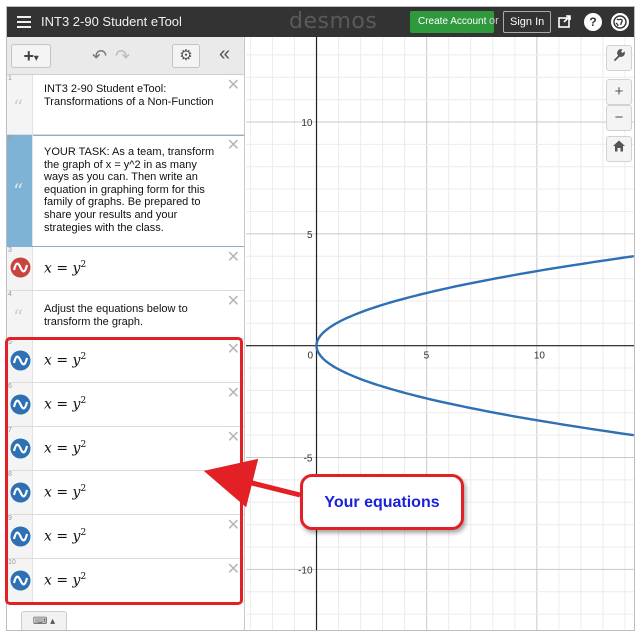 The height and width of the screenshot is (637, 641). What do you see at coordinates (427, 356) in the screenshot?
I see `x-tick-label: 5` at bounding box center [427, 356].